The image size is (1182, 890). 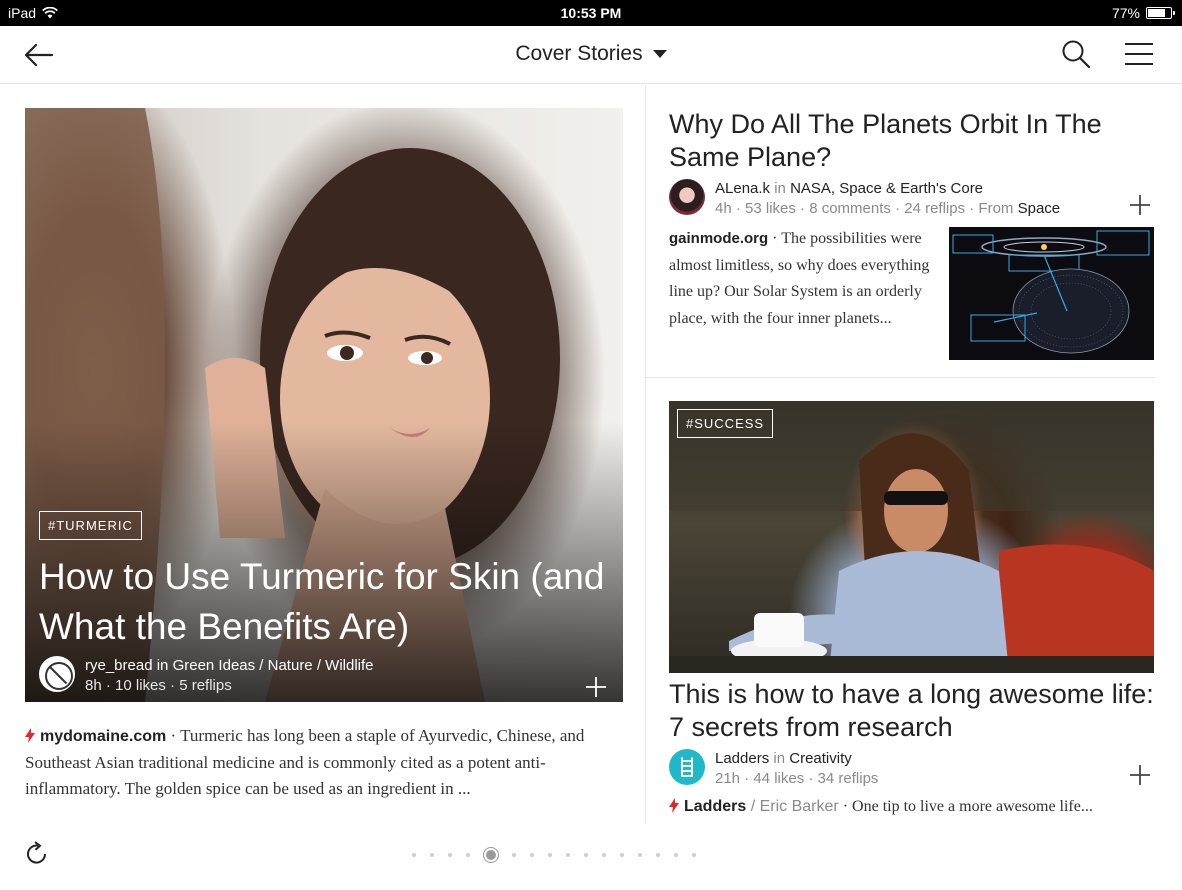 I want to click on story-thumbnail, so click(x=1051, y=293).